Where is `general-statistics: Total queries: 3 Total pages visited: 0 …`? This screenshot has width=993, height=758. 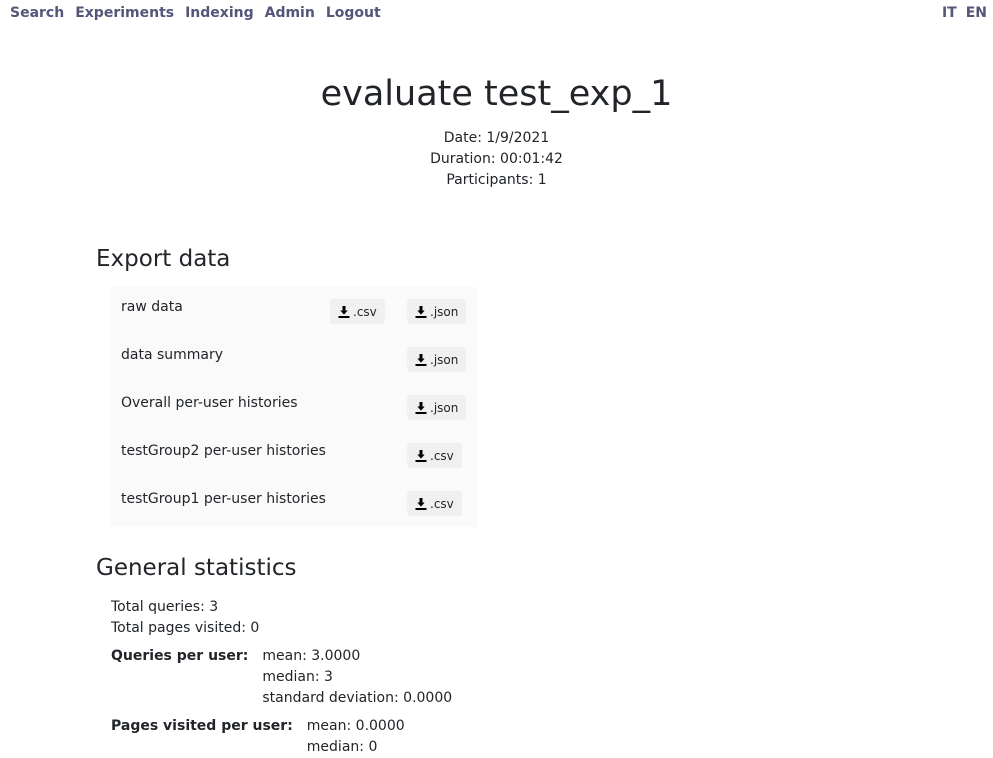
general-statistics: Total queries: 3 Total pages visited: 0 … is located at coordinates (281, 677).